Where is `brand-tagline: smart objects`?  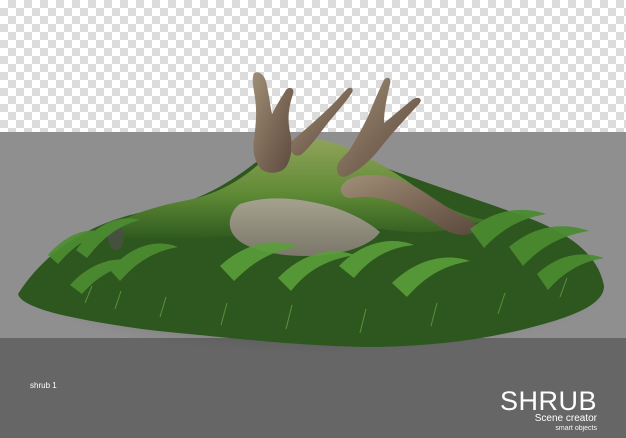 brand-tagline: smart objects is located at coordinates (576, 429).